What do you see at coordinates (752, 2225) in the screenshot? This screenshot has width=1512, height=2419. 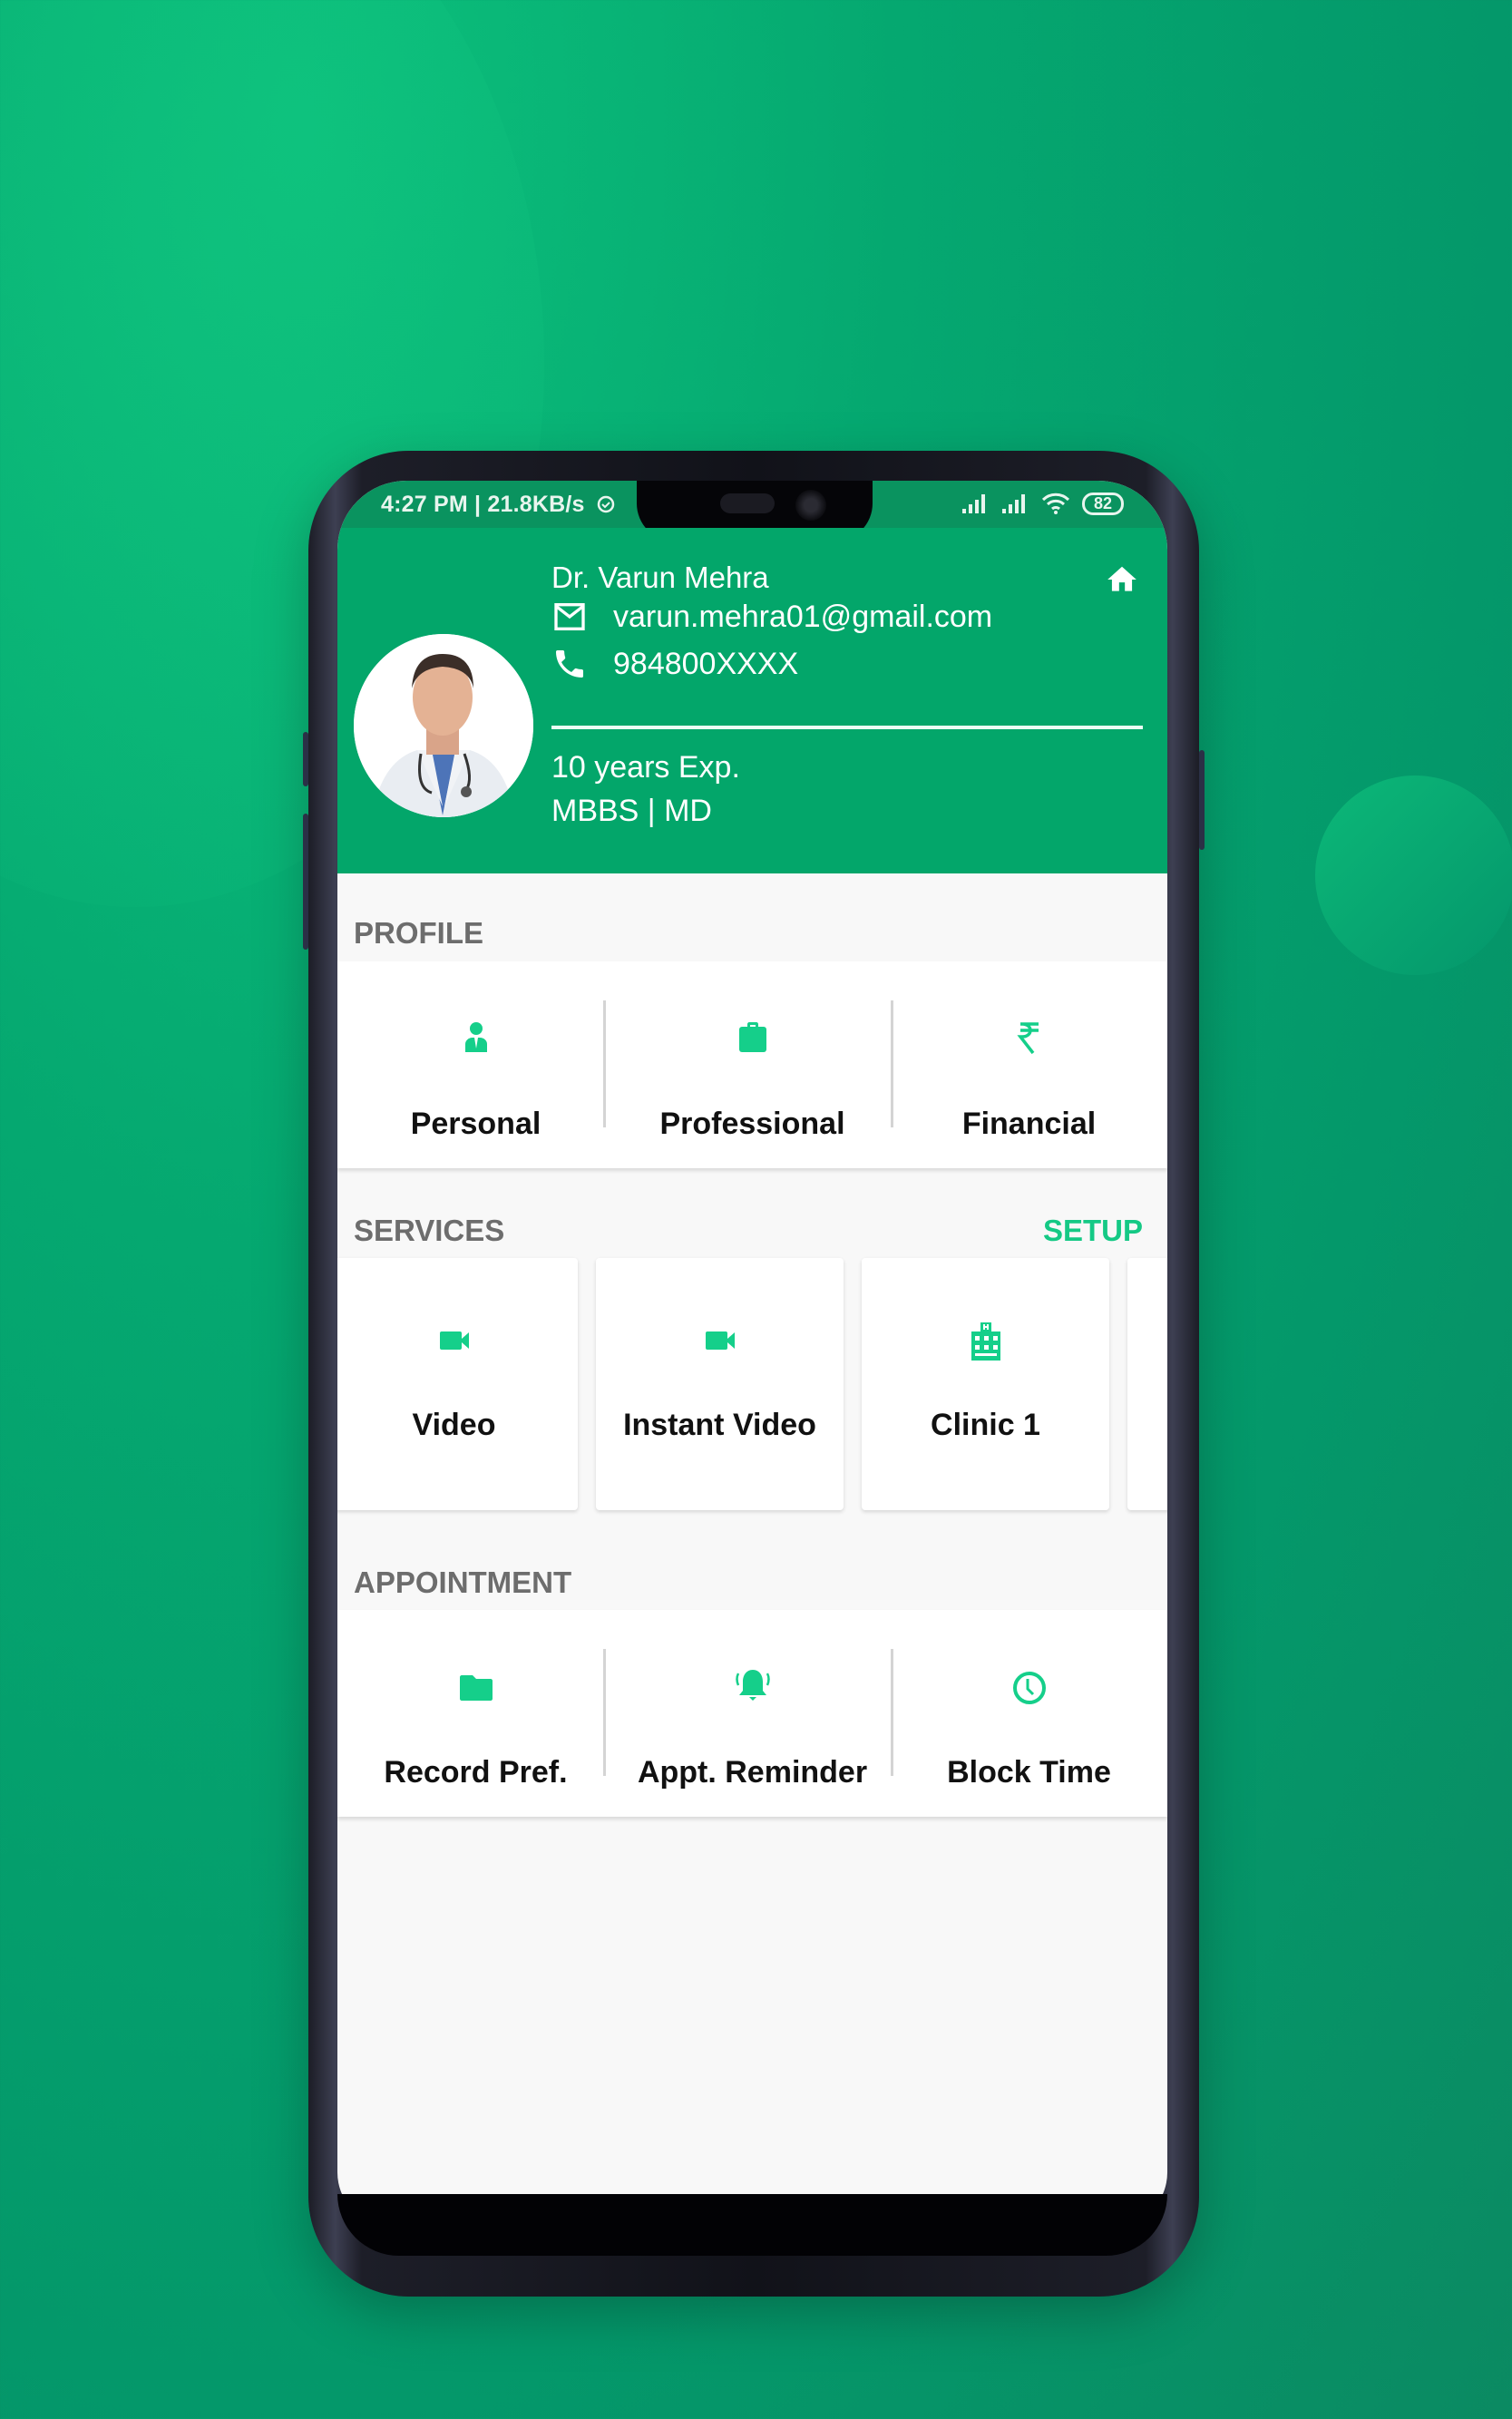 I see `phone-chin` at bounding box center [752, 2225].